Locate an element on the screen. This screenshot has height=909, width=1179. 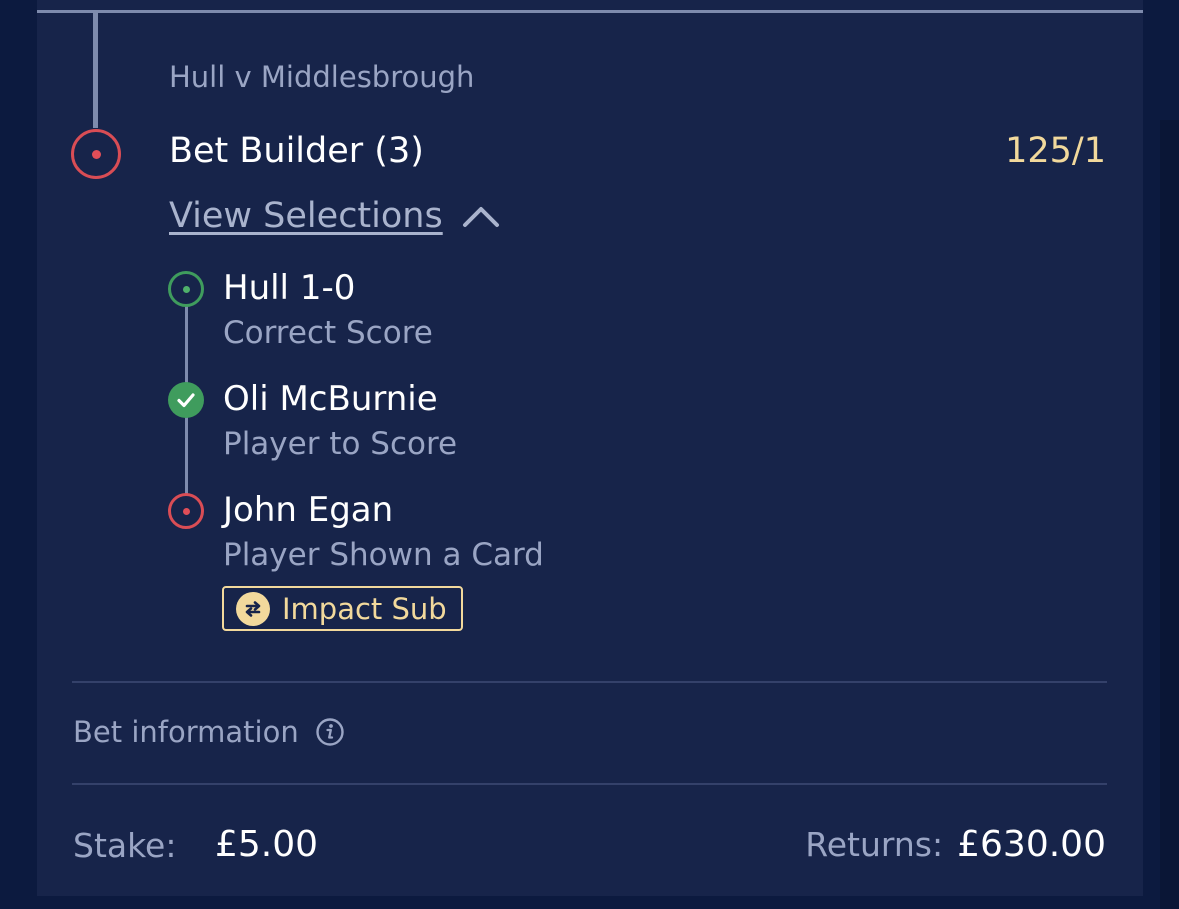
returns-value: £630.00 is located at coordinates (1031, 844).